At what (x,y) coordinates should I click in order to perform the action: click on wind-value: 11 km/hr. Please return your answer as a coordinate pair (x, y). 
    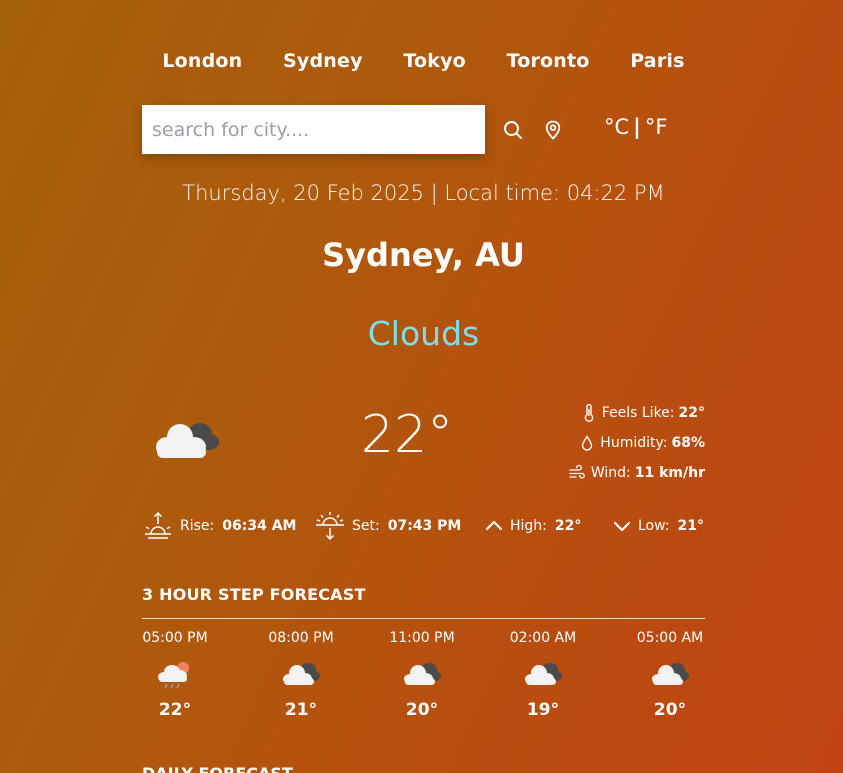
    Looking at the image, I should click on (669, 473).